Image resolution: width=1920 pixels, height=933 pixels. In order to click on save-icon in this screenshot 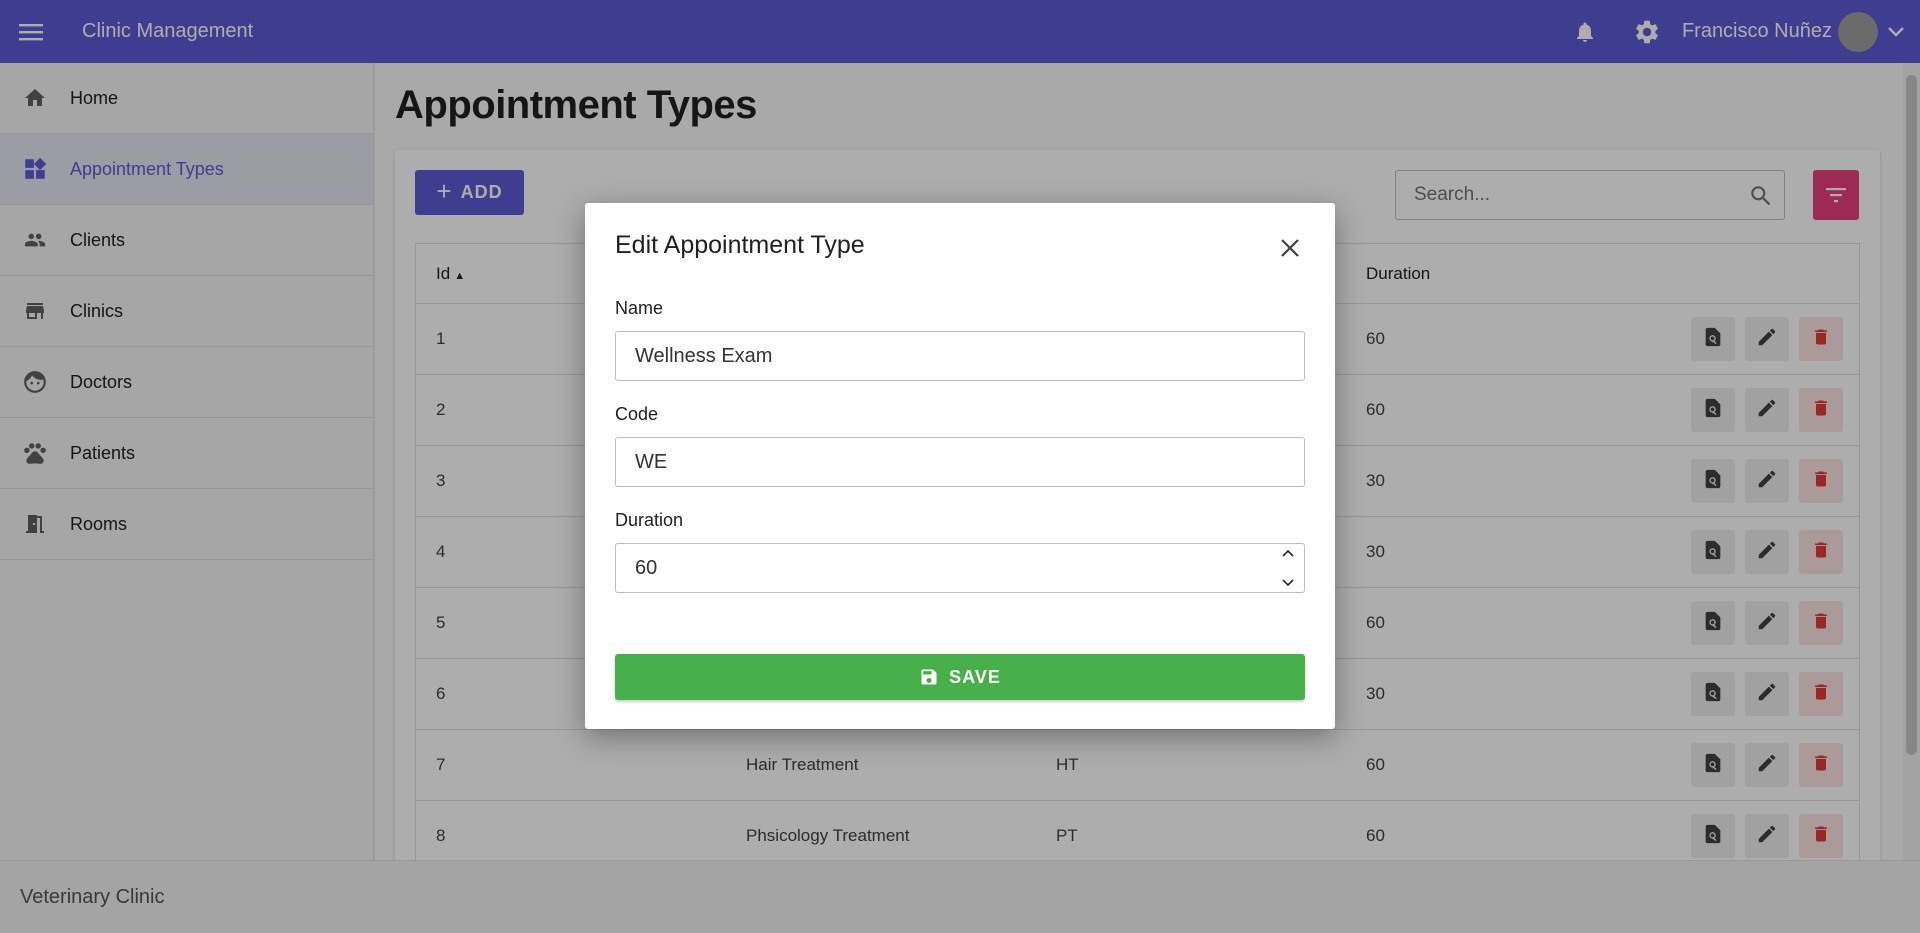, I will do `click(929, 677)`.